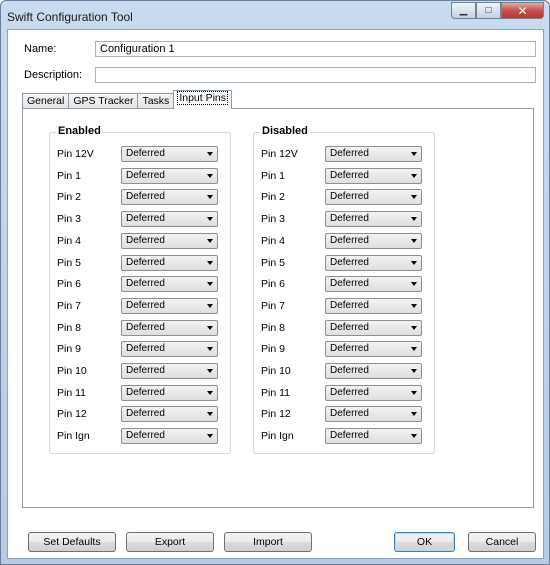 Image resolution: width=550 pixels, height=565 pixels. I want to click on tab-gps-tracker: GPS Tracker, so click(103, 101).